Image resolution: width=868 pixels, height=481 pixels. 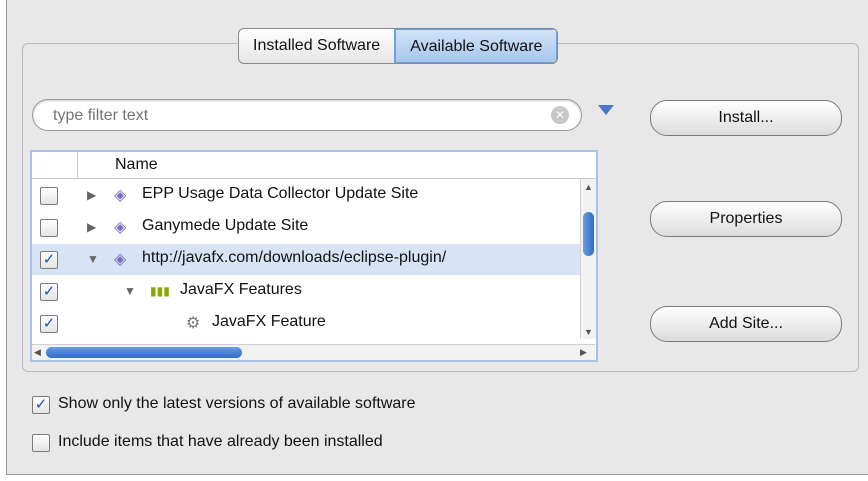 What do you see at coordinates (583, 352) in the screenshot?
I see `scroll-right-icon: ▶` at bounding box center [583, 352].